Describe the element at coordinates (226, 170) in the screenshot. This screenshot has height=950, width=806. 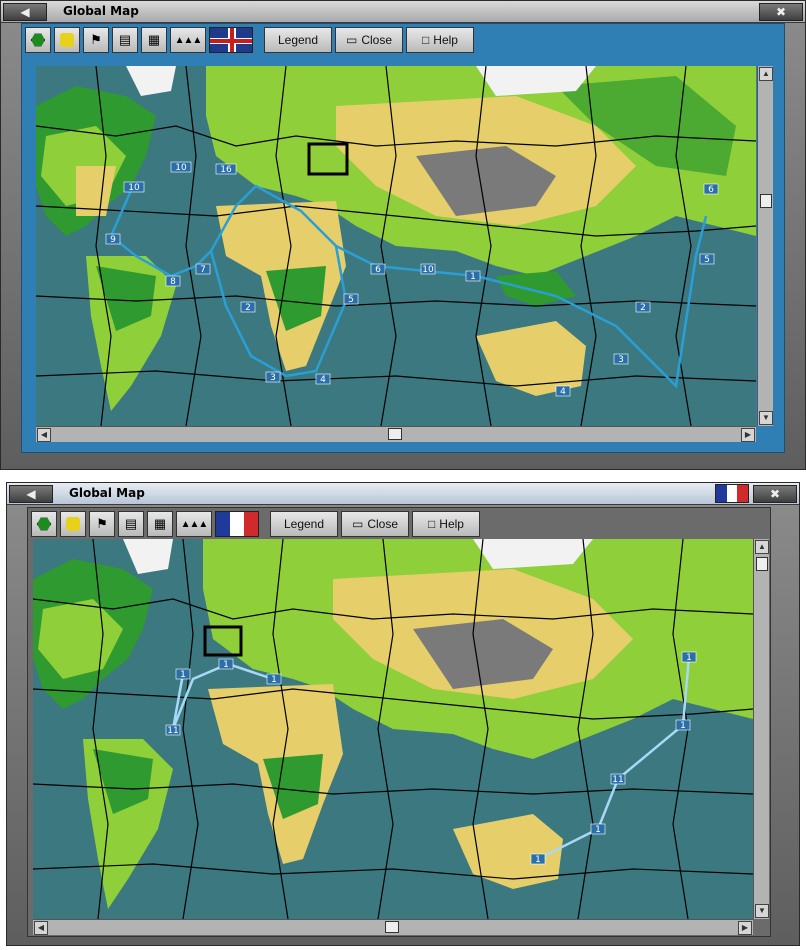
I see `route-marker-label: 16` at that location.